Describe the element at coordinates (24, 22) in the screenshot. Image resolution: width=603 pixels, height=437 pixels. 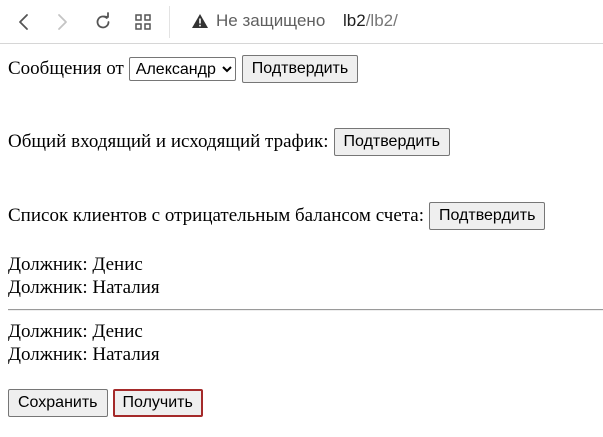
I see `back-arrow-icon` at that location.